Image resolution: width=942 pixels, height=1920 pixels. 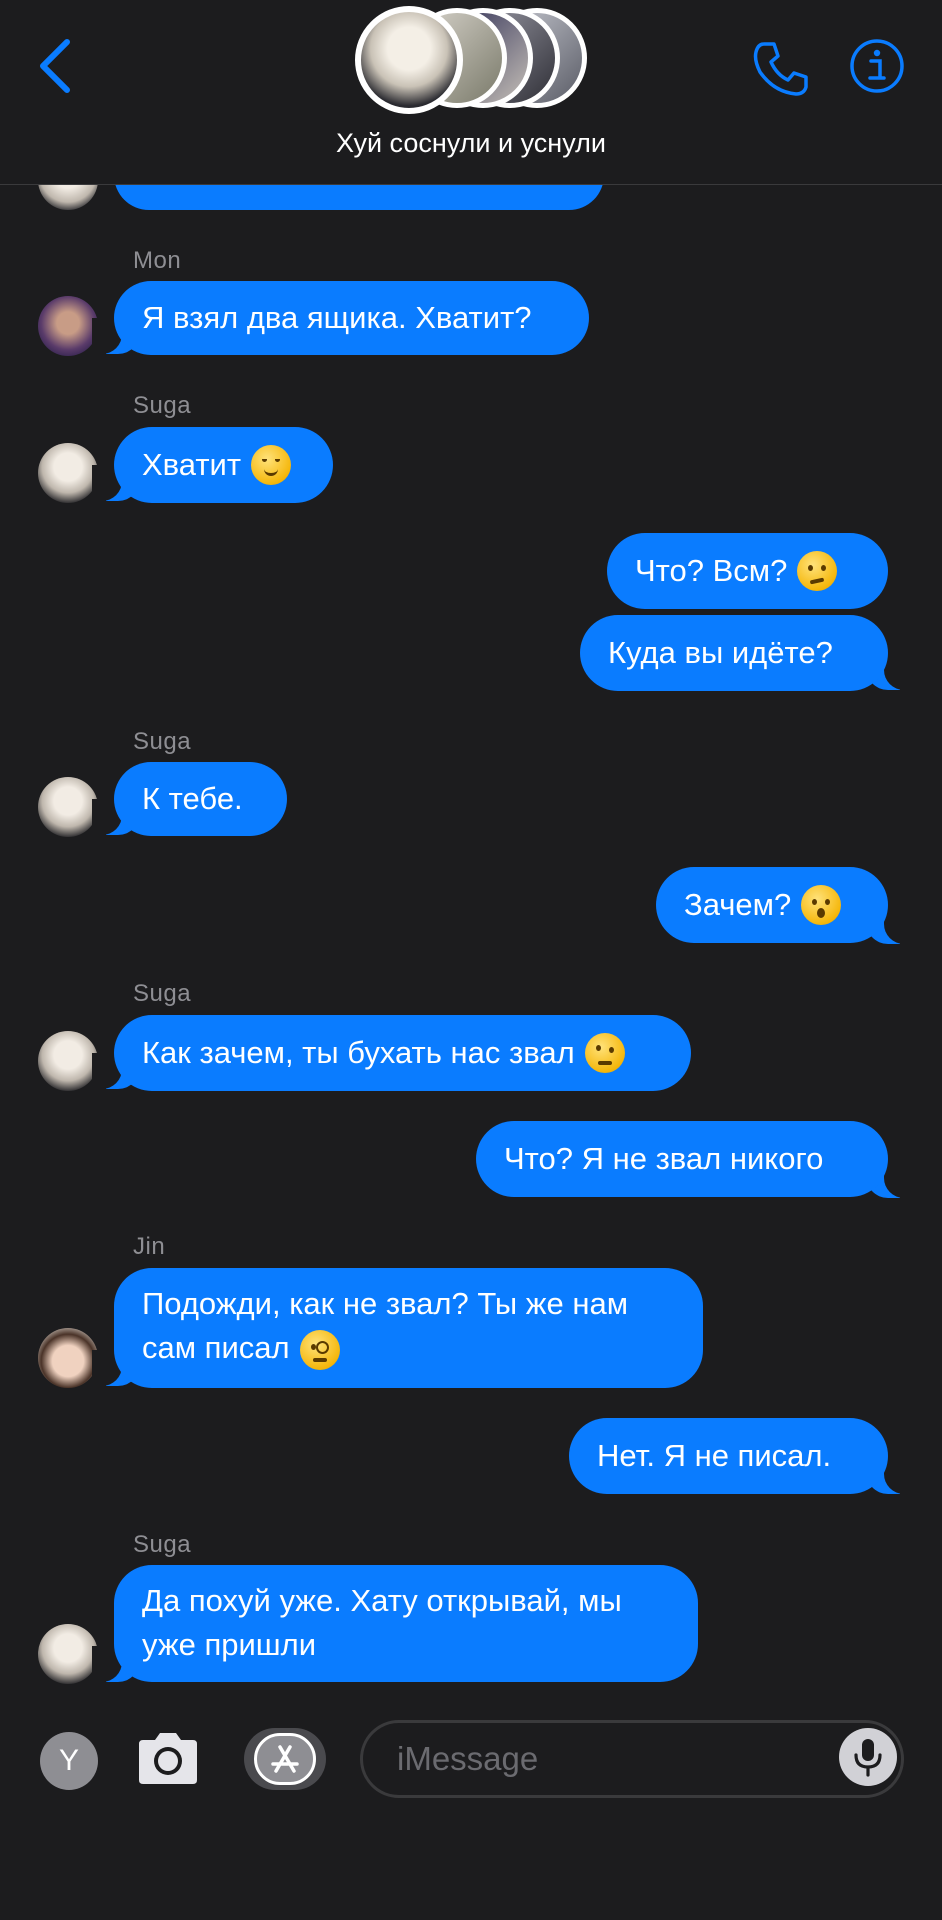 I want to click on info-button, so click(x=877, y=66).